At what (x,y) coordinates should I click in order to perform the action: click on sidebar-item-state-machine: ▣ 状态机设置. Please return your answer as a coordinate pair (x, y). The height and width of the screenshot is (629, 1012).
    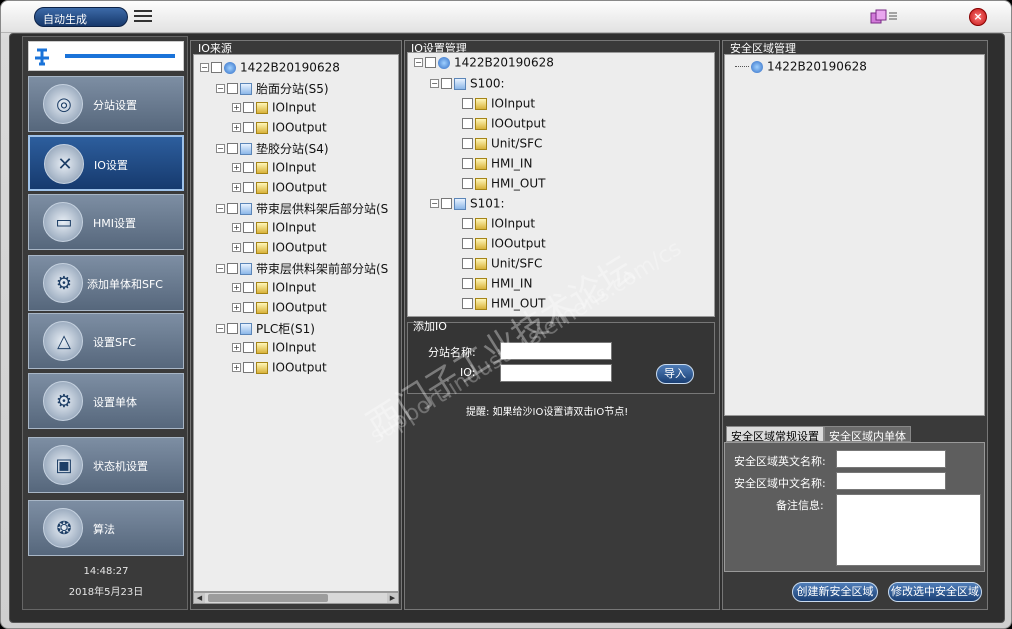
    Looking at the image, I should click on (106, 465).